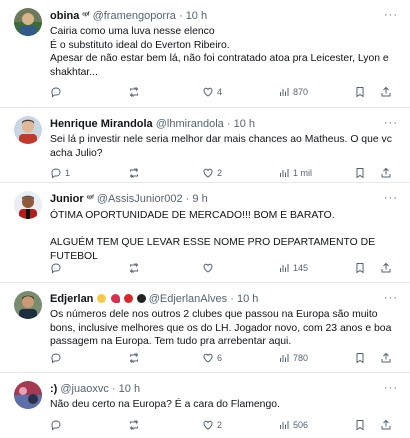 The height and width of the screenshot is (438, 410). Describe the element at coordinates (220, 358) in the screenshot. I see `like-count: 6` at that location.